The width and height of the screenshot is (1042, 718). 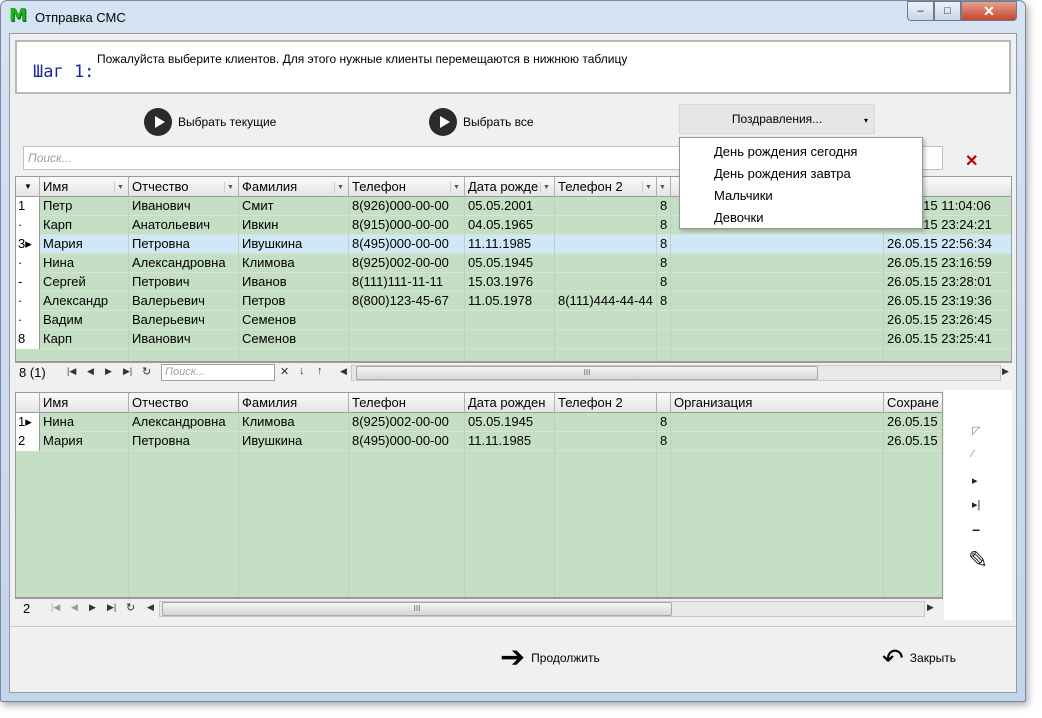 What do you see at coordinates (294, 422) in the screenshot?
I see `table-cell: Климова` at bounding box center [294, 422].